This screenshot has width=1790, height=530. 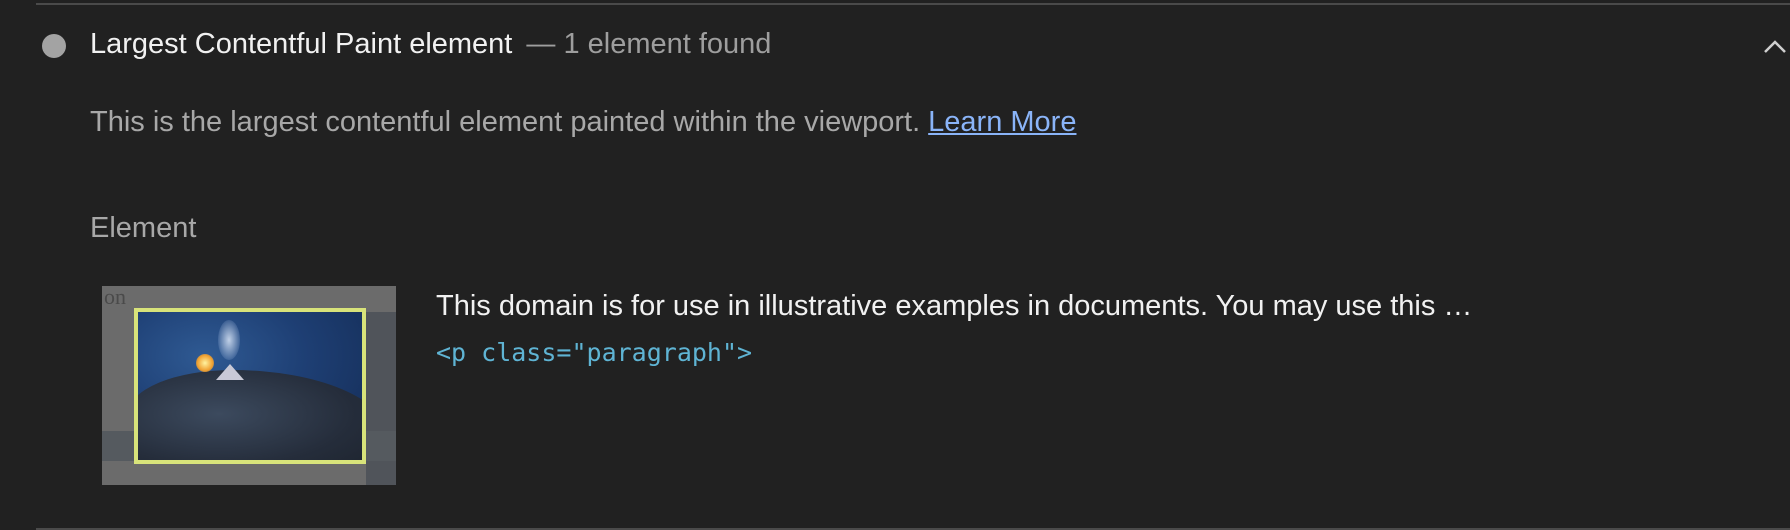 What do you see at coordinates (205, 363) in the screenshot?
I see `image-campfire` at bounding box center [205, 363].